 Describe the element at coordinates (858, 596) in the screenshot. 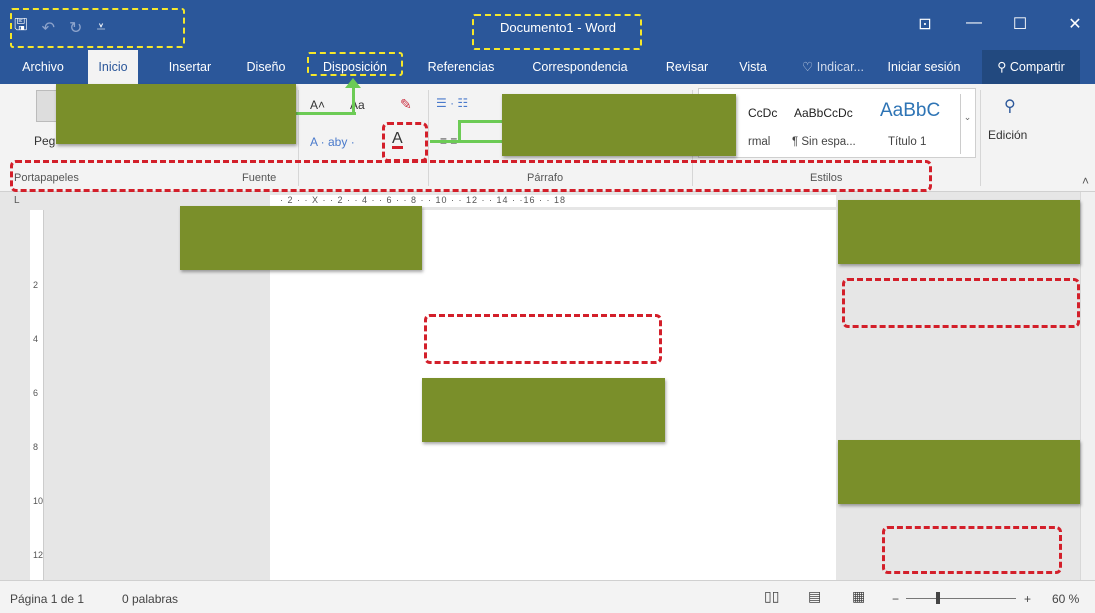

I see `web-layout-icon: ▦` at that location.